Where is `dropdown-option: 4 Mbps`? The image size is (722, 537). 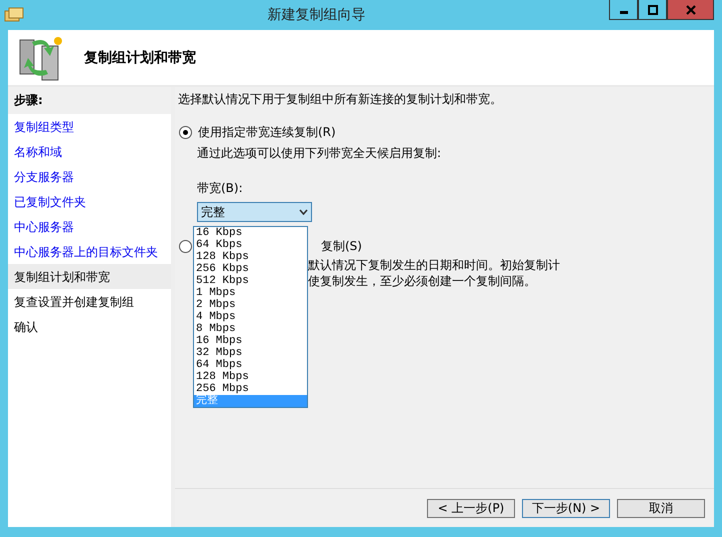 dropdown-option: 4 Mbps is located at coordinates (250, 317).